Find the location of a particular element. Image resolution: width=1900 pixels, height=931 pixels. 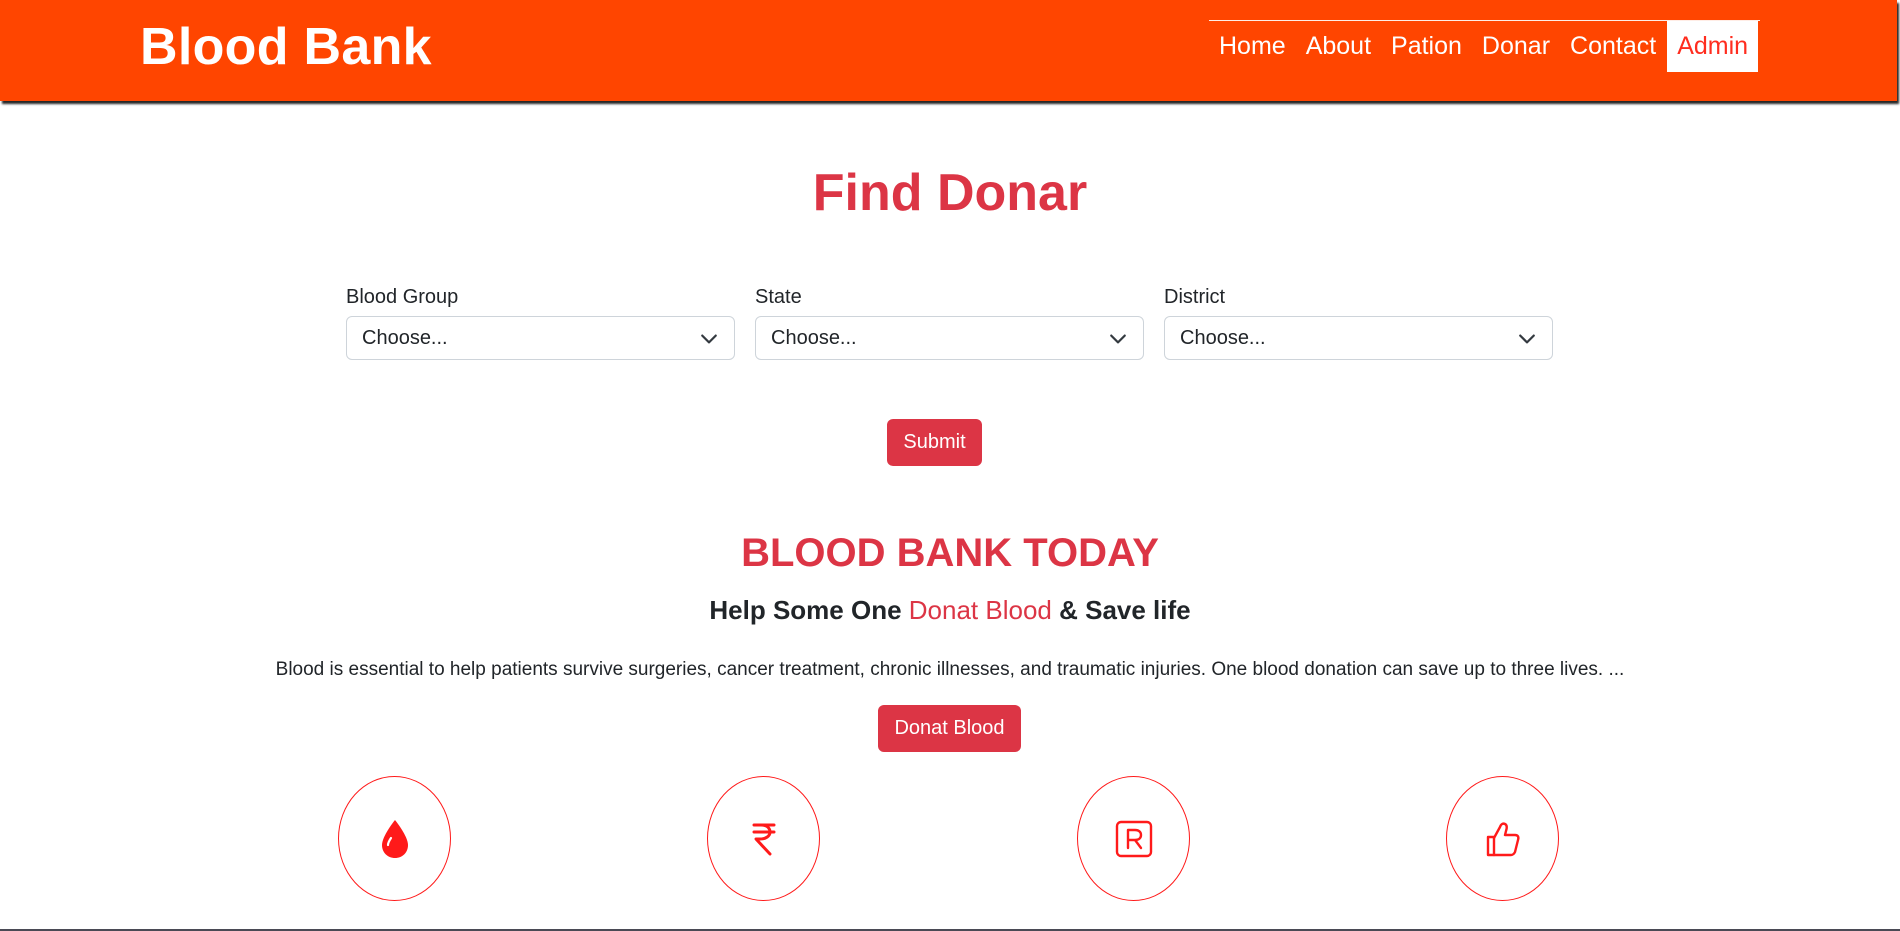

find-donar-title: Find Donar is located at coordinates (950, 193).